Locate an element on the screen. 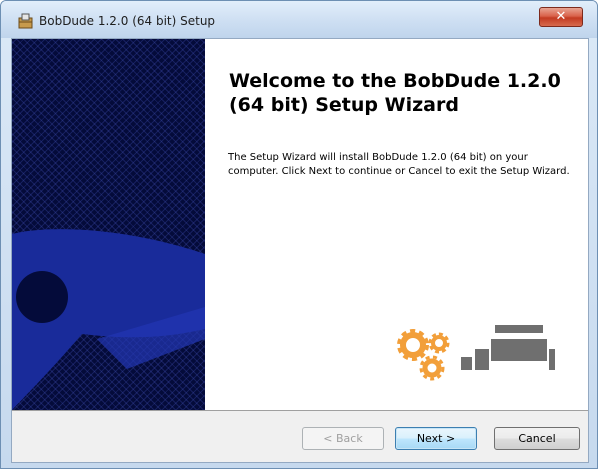 The height and width of the screenshot is (469, 598). close-icon: ✕ is located at coordinates (561, 16).